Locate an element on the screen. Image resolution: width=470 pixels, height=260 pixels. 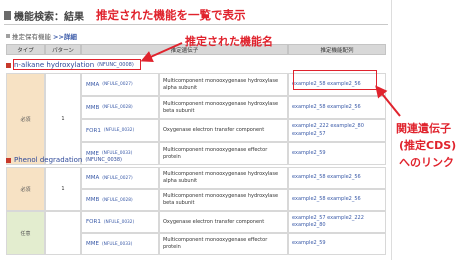
arrow-to-cds-link is located at coordinates (388, 101).